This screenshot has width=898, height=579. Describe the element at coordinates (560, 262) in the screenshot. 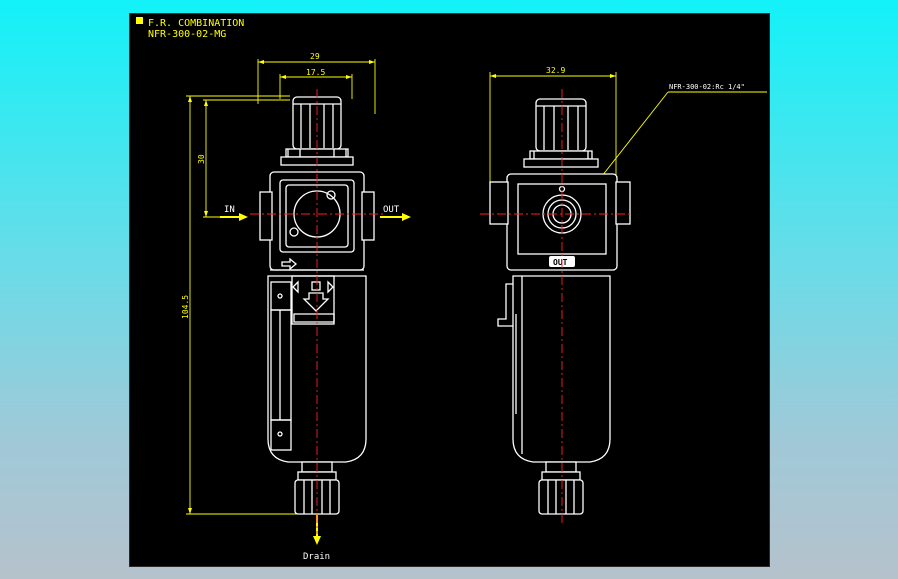

I see `out-plate-label: OUT` at that location.